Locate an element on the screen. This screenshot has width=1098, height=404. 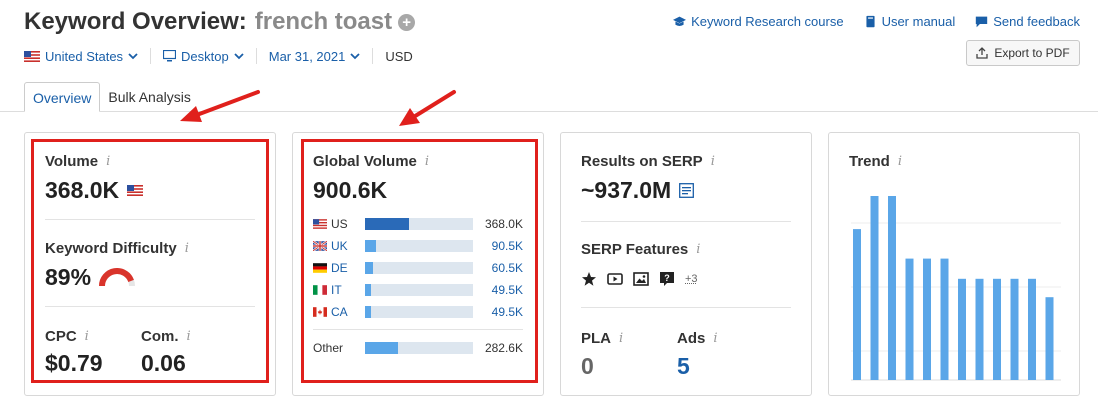
tab-overview: Overview is located at coordinates (62, 97).